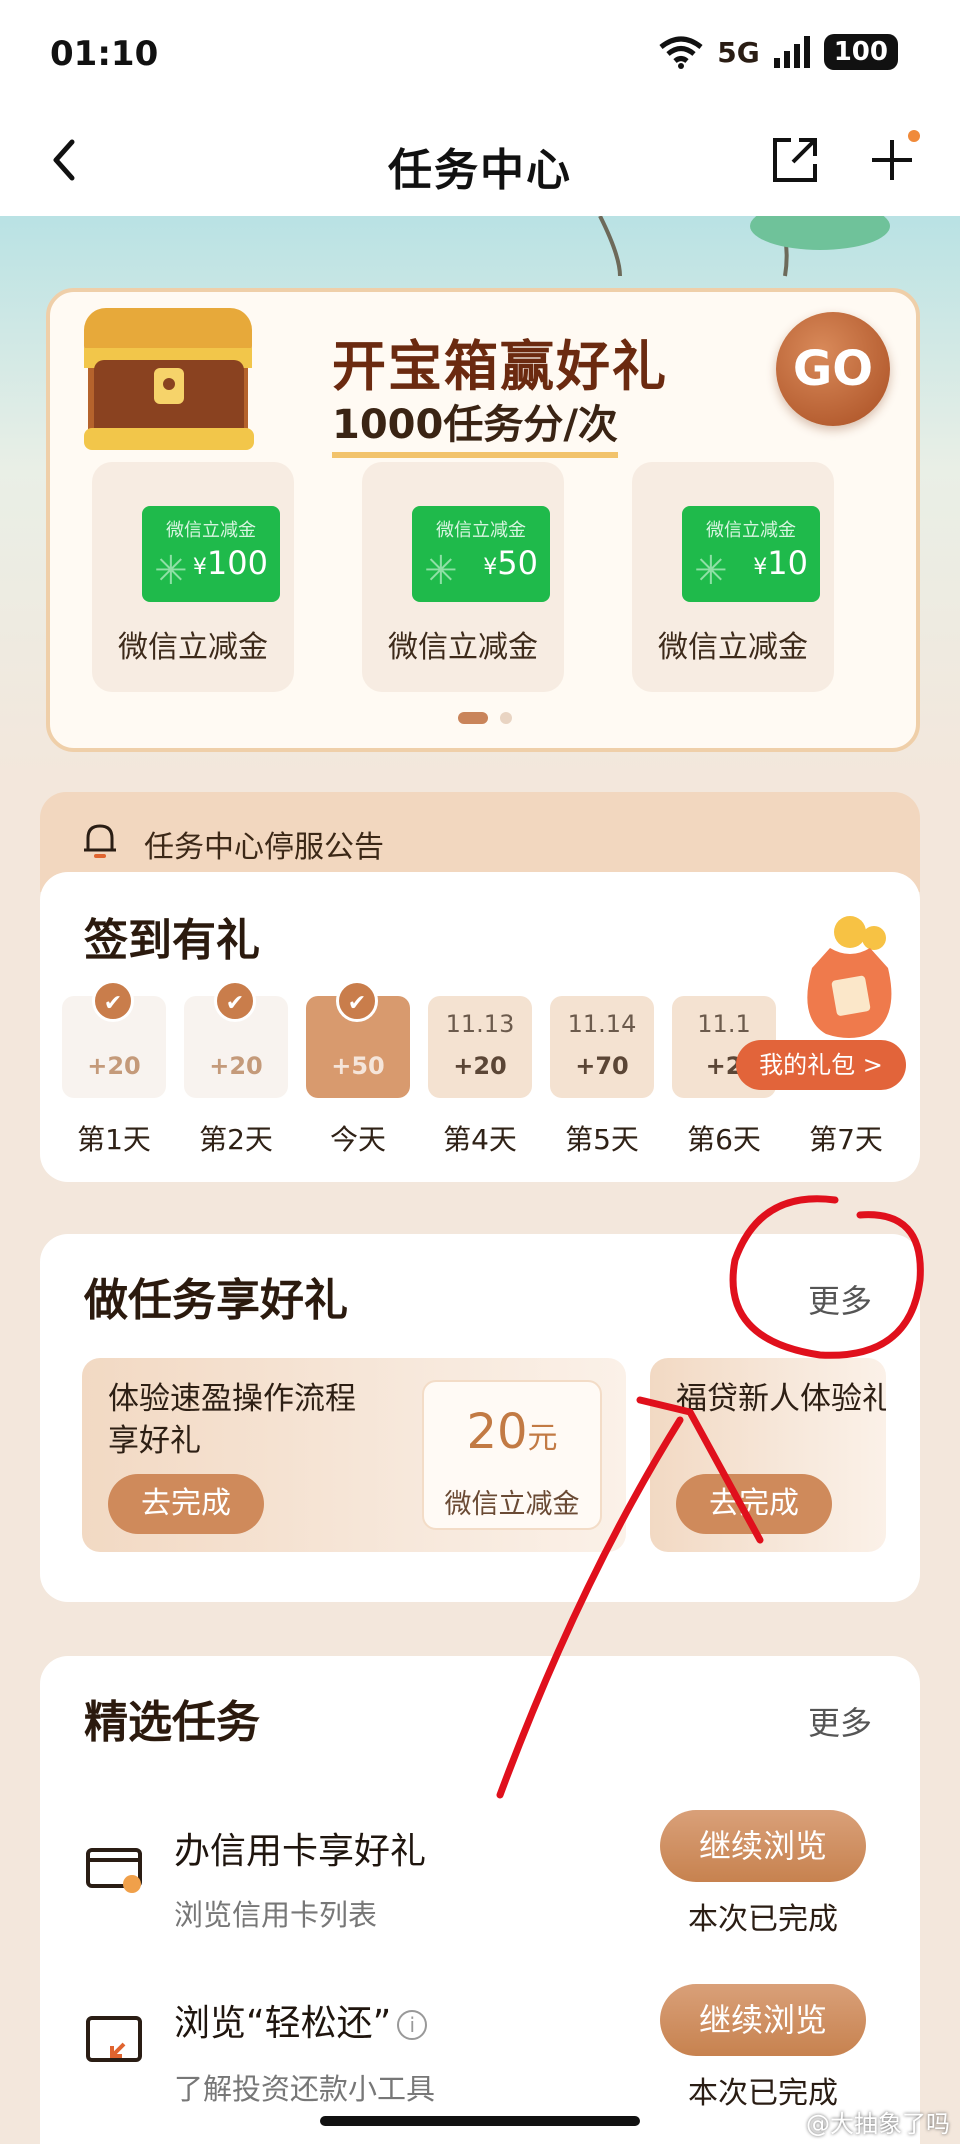  I want to click on treasure-title: 开宝箱赢好礼, so click(500, 366).